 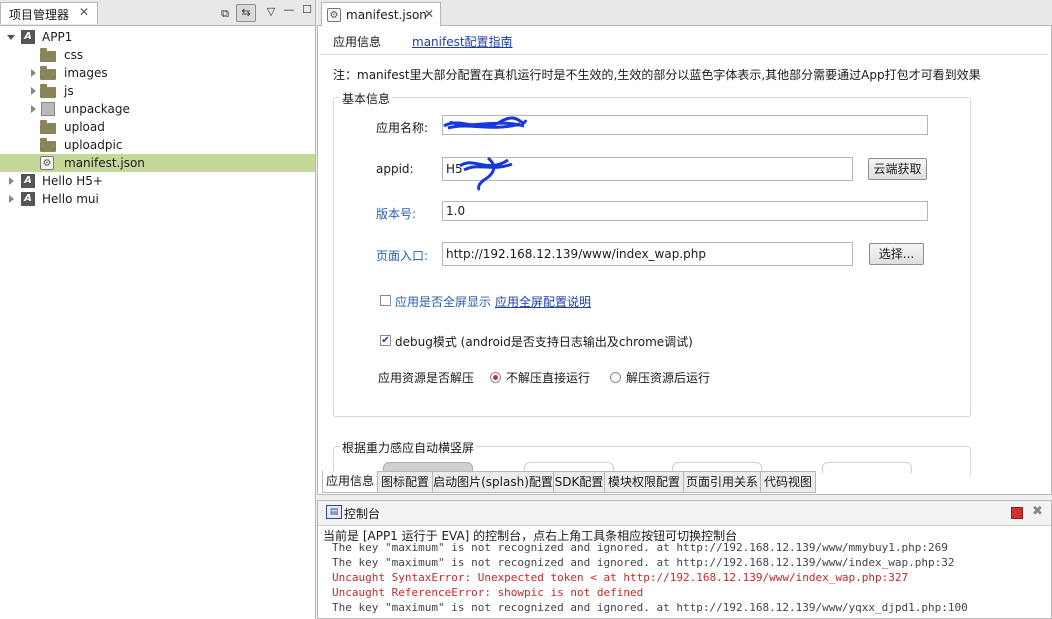 What do you see at coordinates (57, 37) in the screenshot?
I see `tree-item-label: APP1` at bounding box center [57, 37].